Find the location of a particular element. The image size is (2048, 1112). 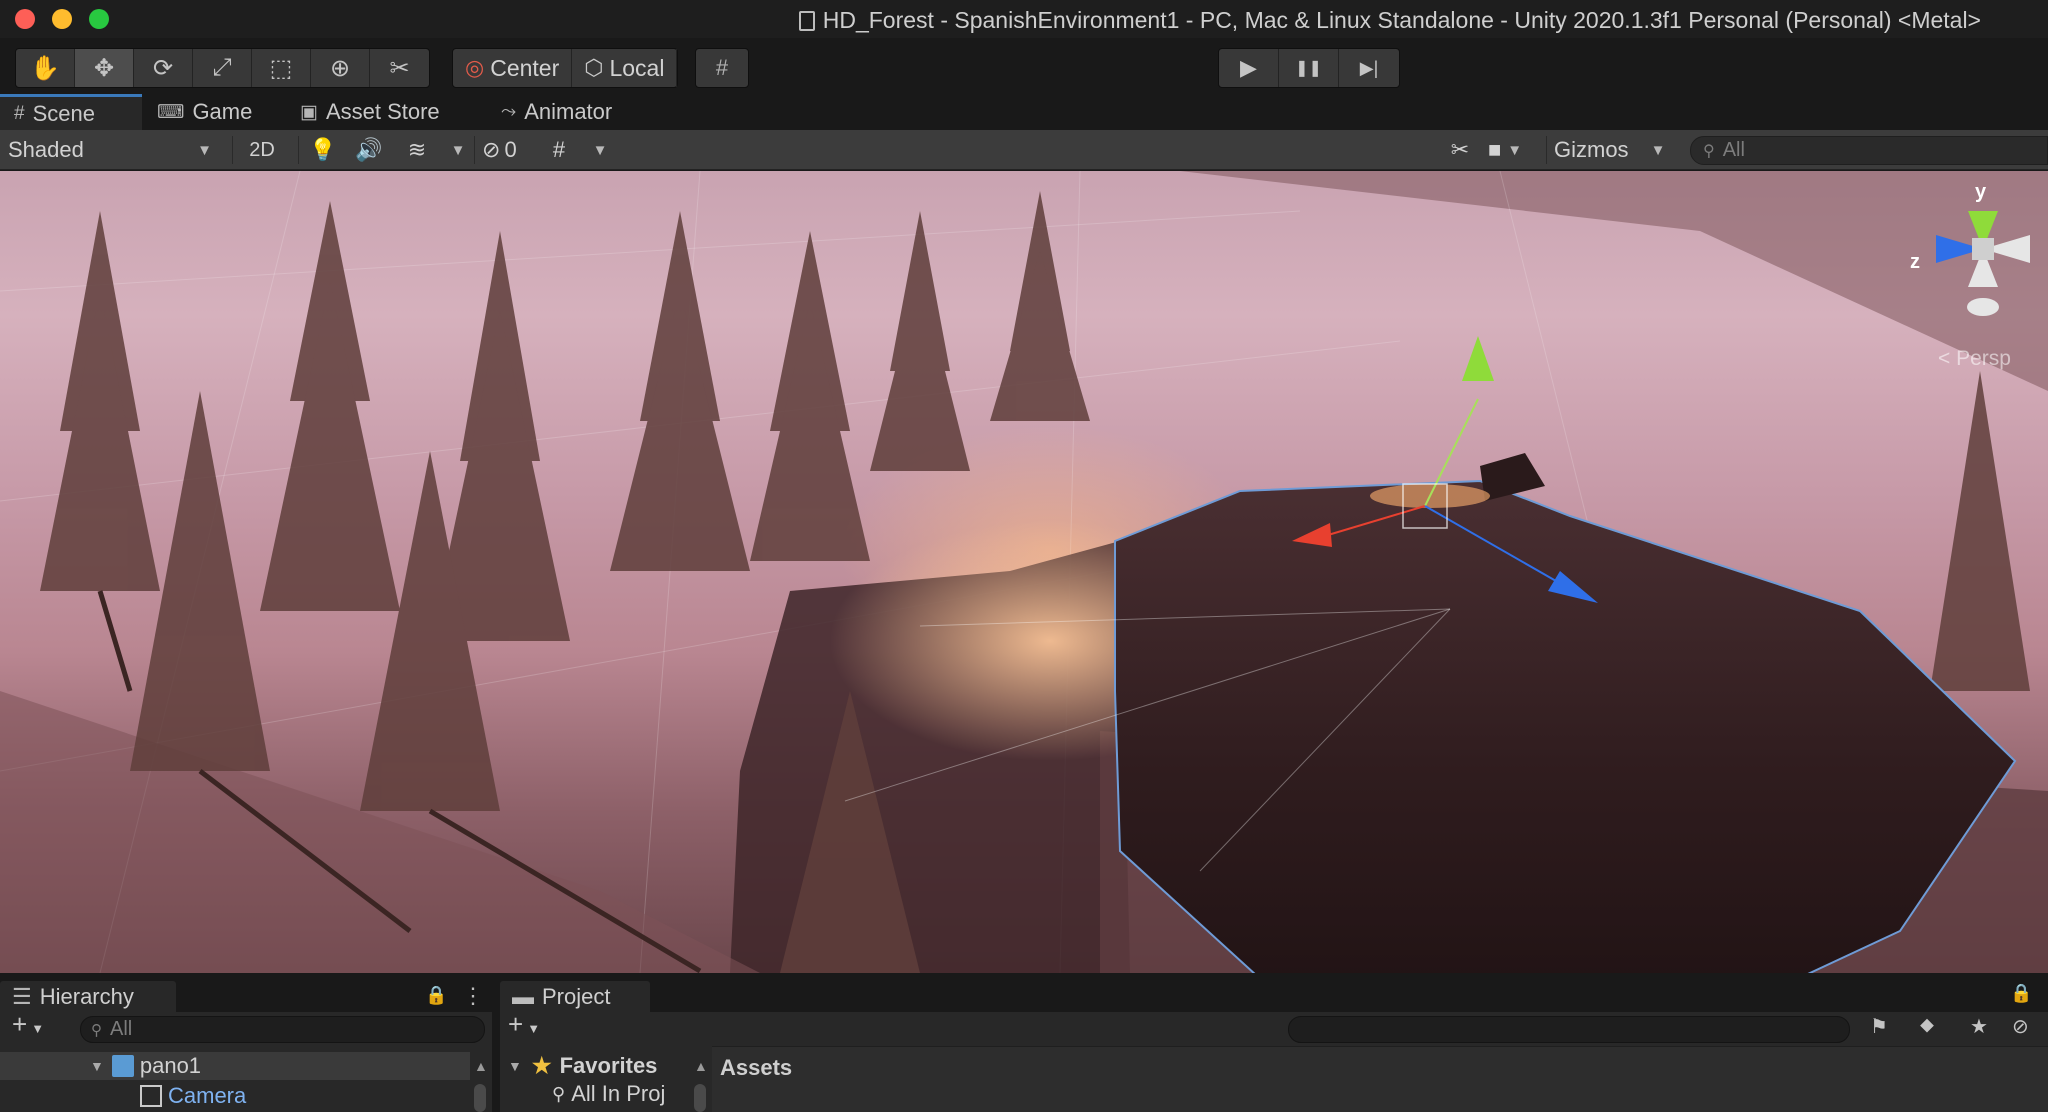

gizmos-label: Gizmos is located at coordinates (1591, 149).